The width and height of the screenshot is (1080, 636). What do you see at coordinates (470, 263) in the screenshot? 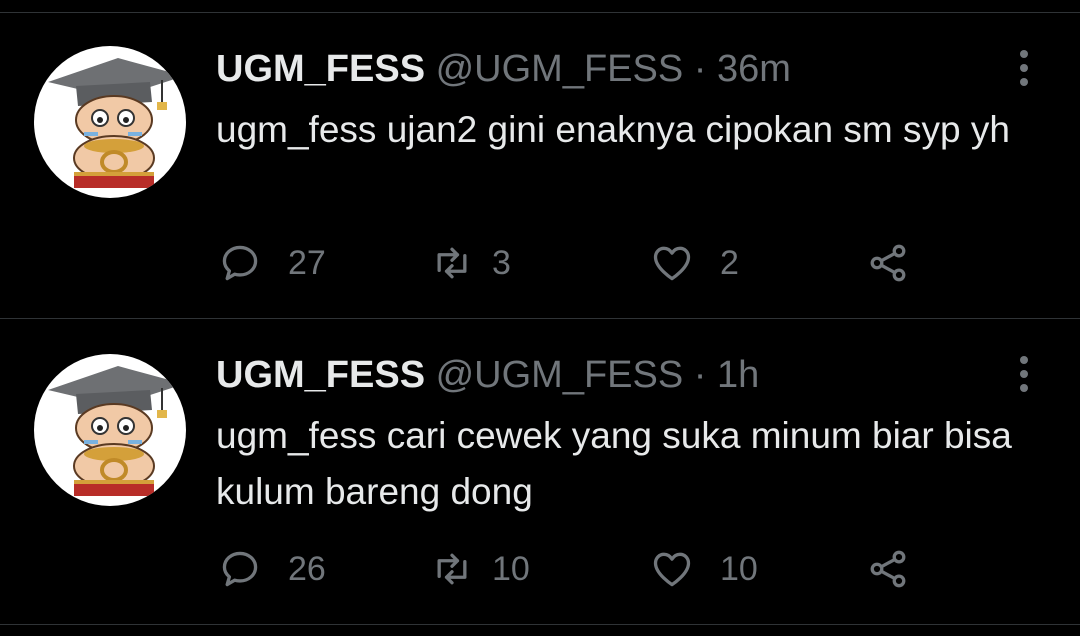
I see `retweet-button: 3` at bounding box center [470, 263].